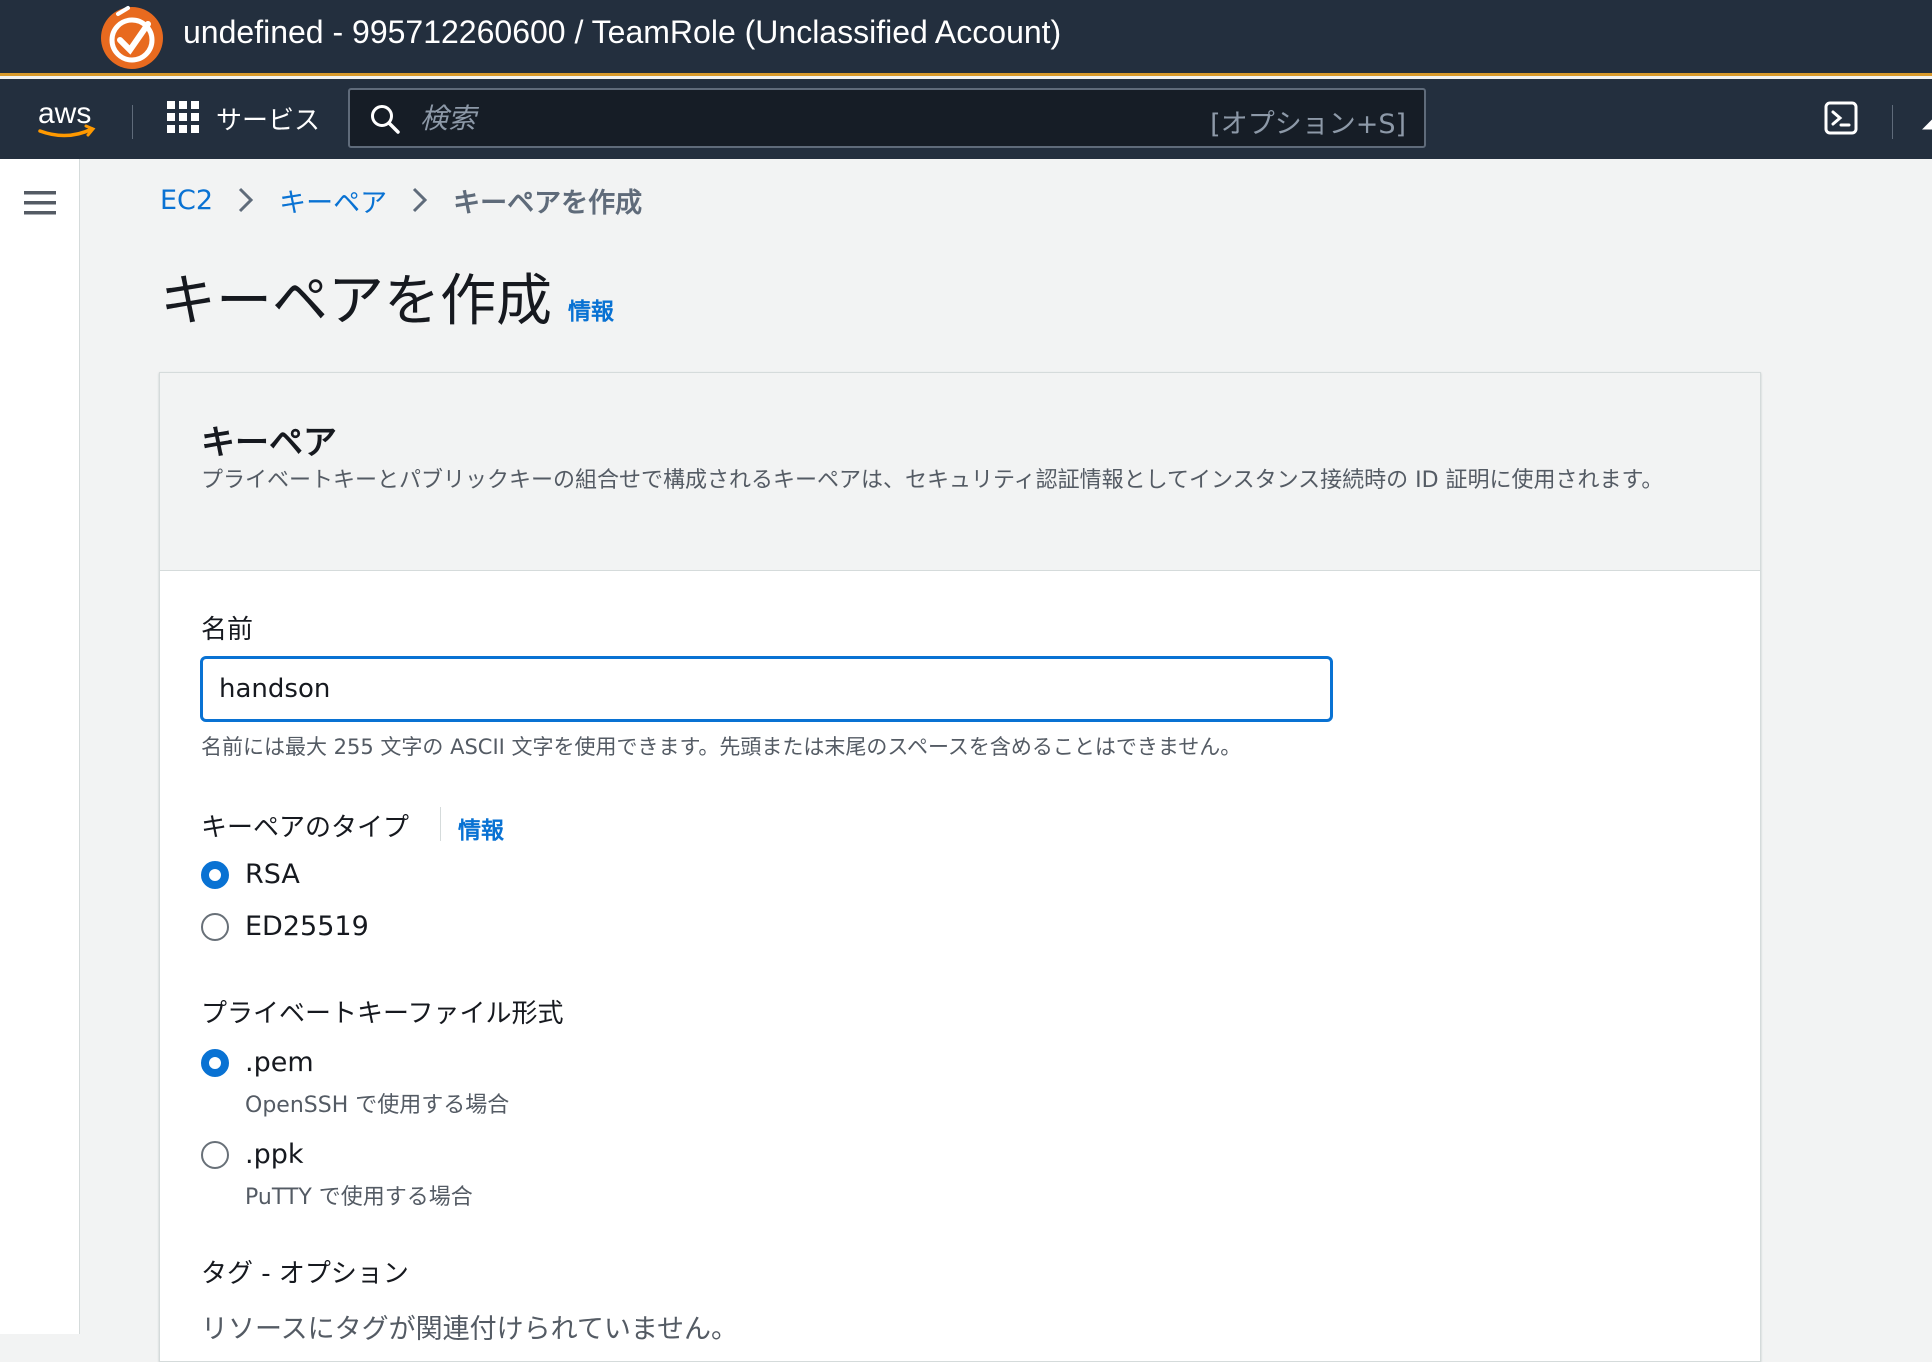 The height and width of the screenshot is (1362, 1932). I want to click on keypair-type-label: キーペアのタイプ, so click(305, 828).